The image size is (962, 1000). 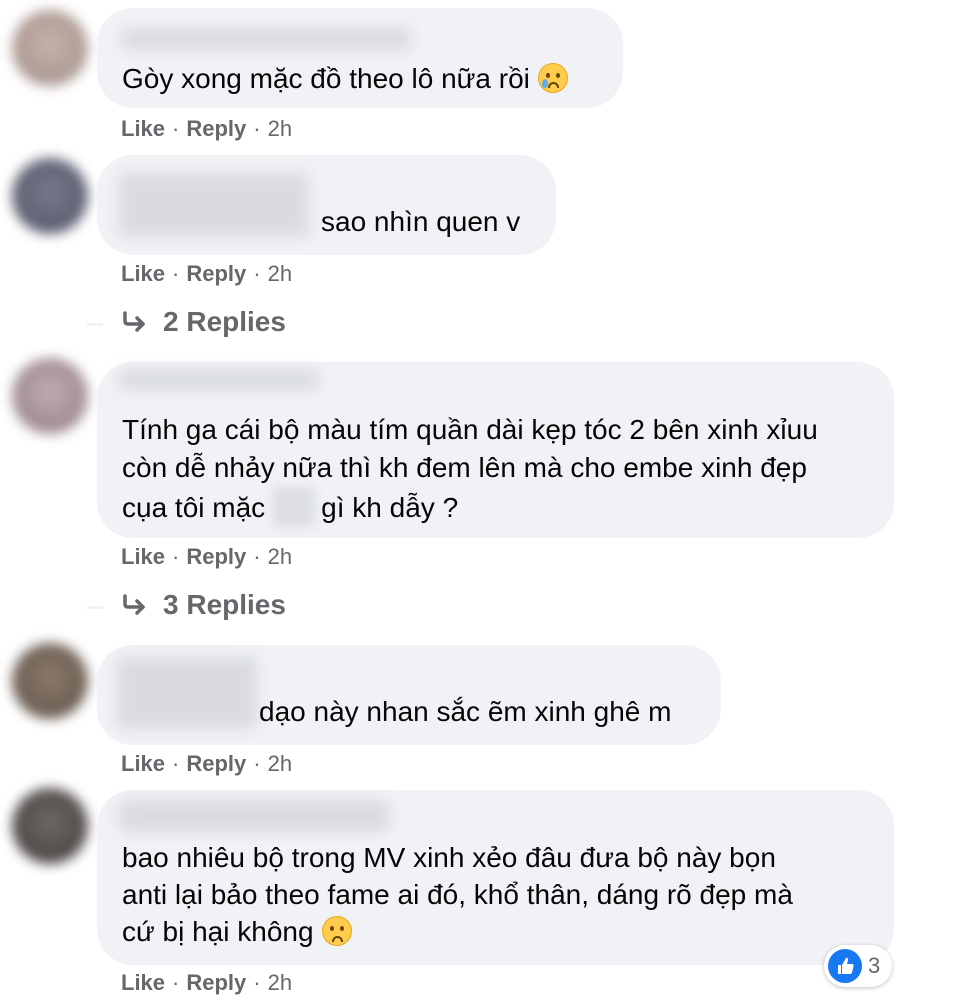 What do you see at coordinates (237, 932) in the screenshot?
I see `comment-text-line: cứ bị hại không` at bounding box center [237, 932].